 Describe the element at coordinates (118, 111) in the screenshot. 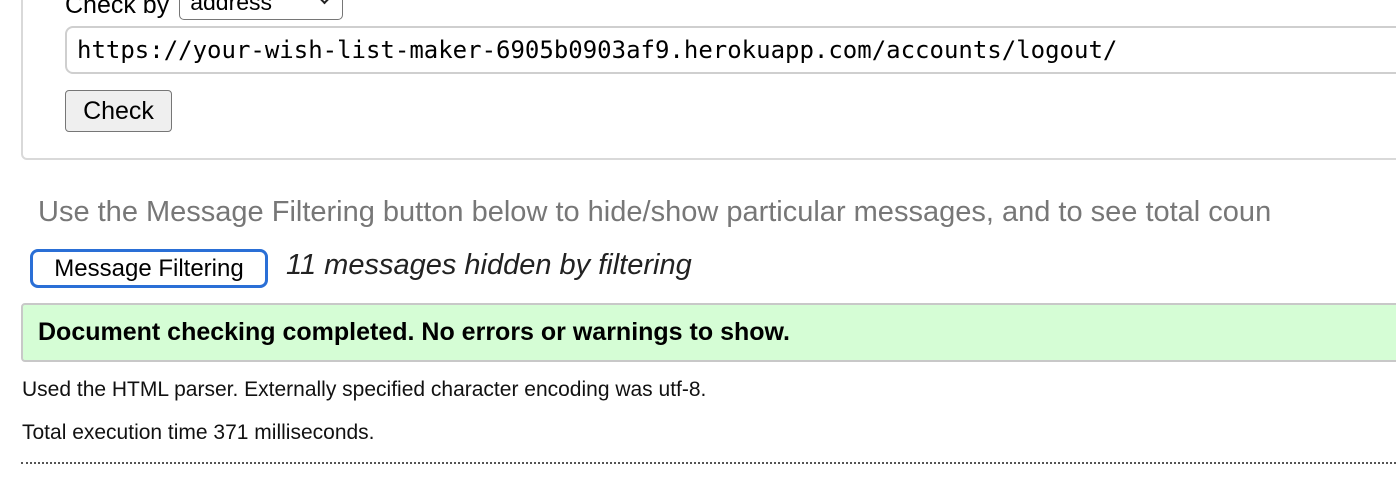

I see `check-button: Check` at that location.